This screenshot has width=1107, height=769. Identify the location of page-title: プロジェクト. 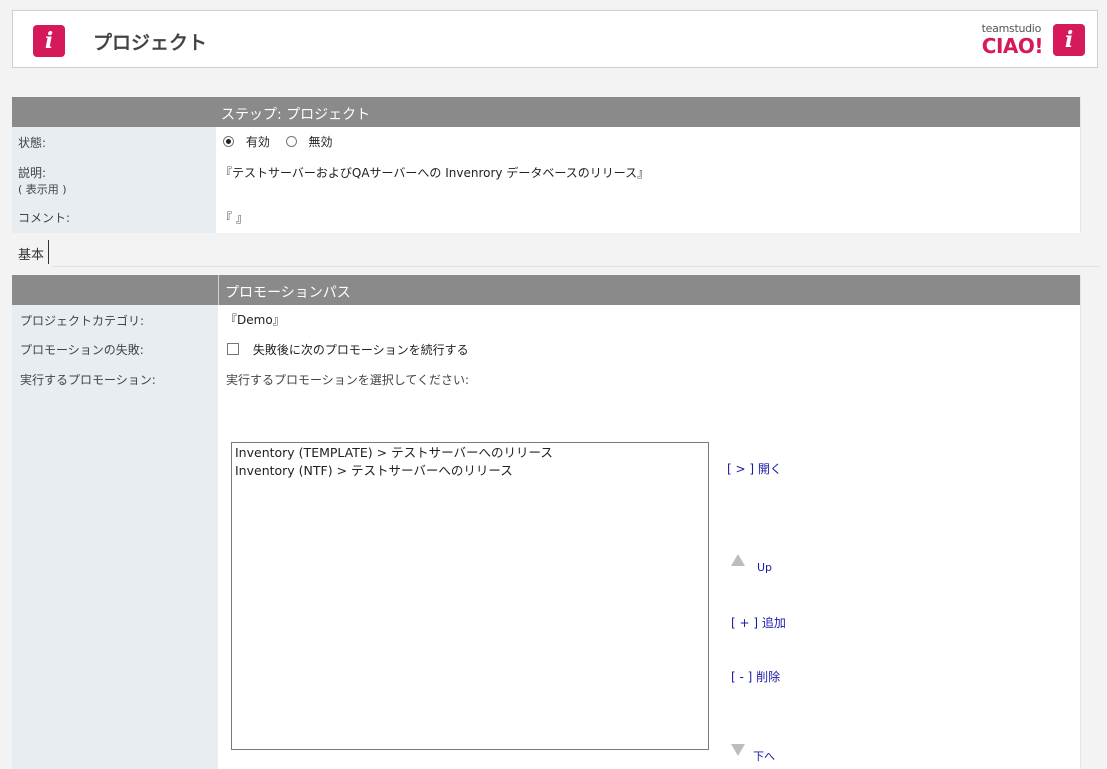
(150, 43).